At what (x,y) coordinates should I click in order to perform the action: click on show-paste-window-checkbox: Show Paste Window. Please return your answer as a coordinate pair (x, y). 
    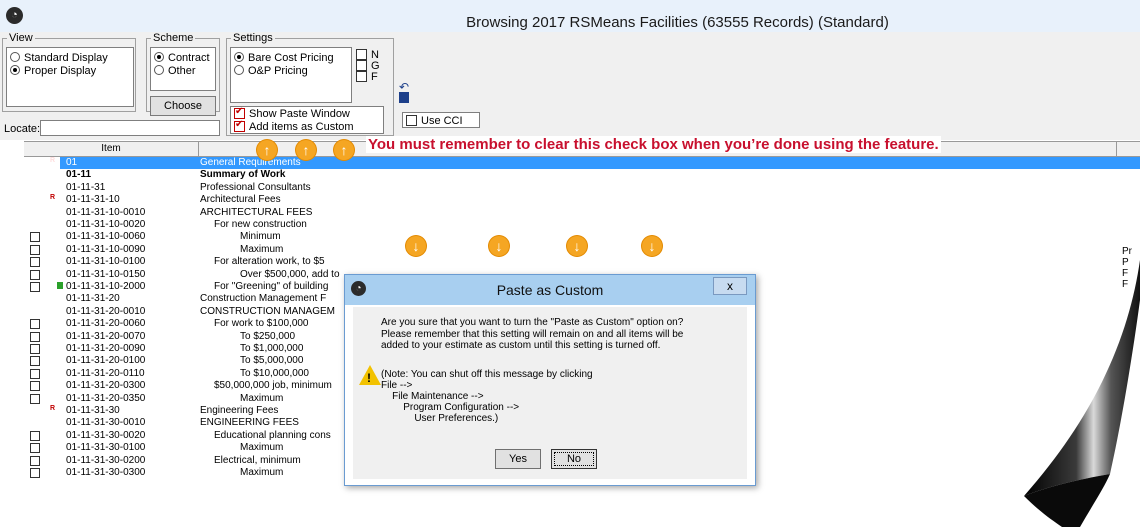
    Looking at the image, I should click on (292, 113).